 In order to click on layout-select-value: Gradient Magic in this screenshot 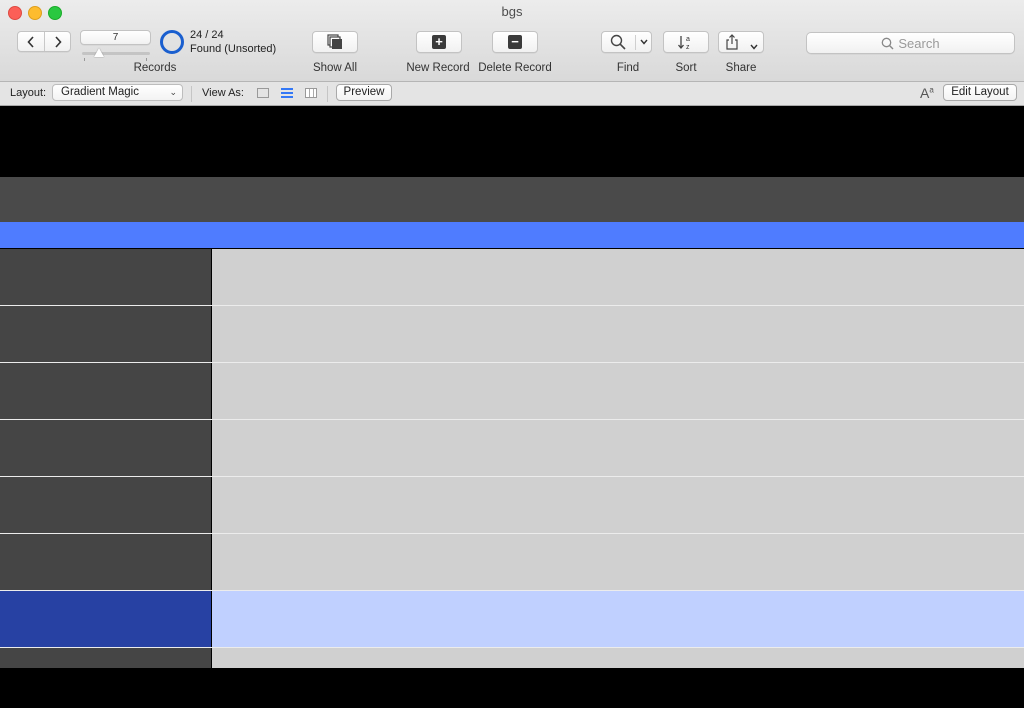, I will do `click(100, 92)`.